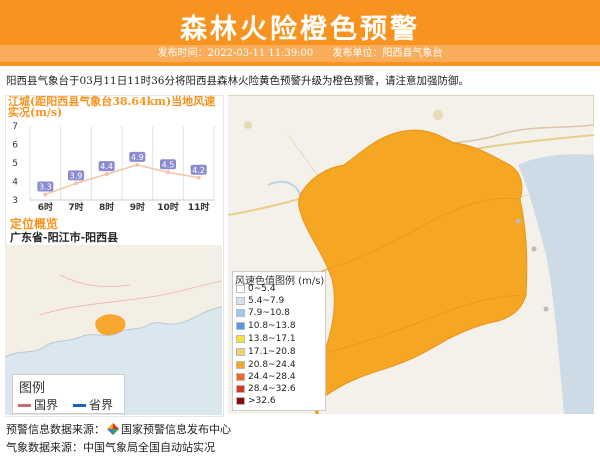 This screenshot has width=600, height=471. I want to click on wind-chart-title: 江城(距阳西县气象台38.64km)当地风速实况(m/s), so click(112, 107).